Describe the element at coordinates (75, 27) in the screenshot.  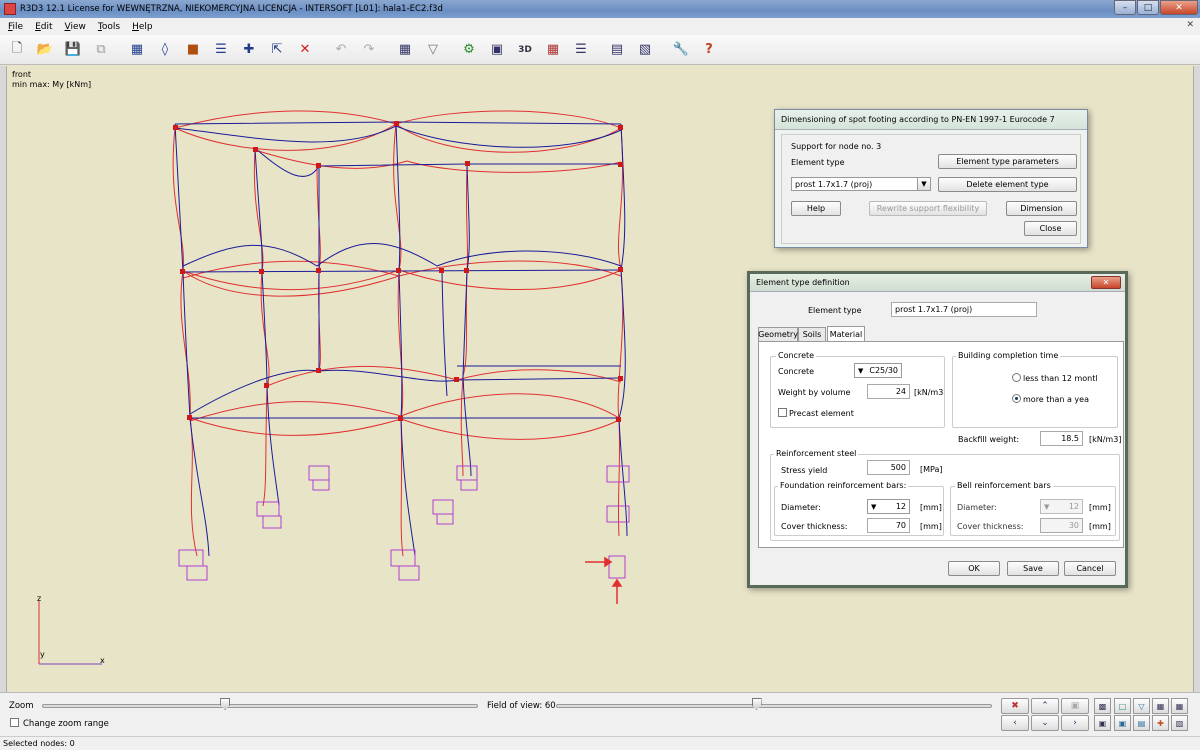
I see `menu-view: View` at that location.